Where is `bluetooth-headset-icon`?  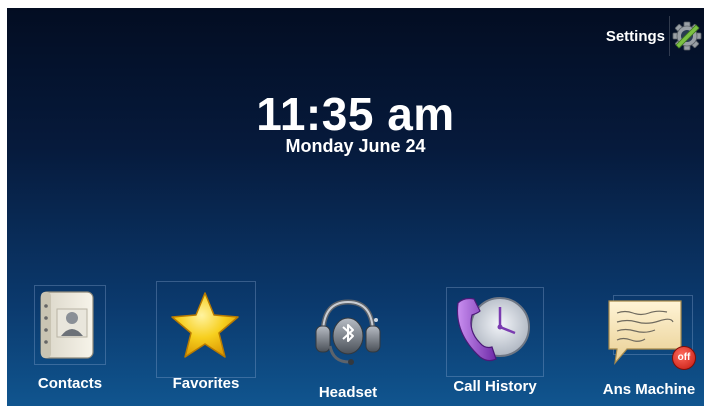
bluetooth-headset-icon is located at coordinates (348, 332).